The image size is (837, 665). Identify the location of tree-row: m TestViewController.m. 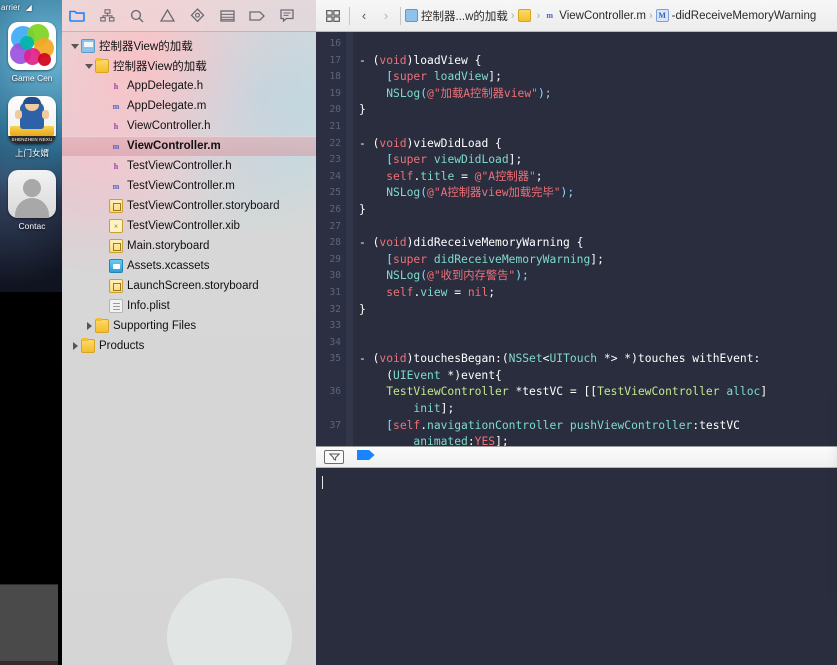
(189, 186).